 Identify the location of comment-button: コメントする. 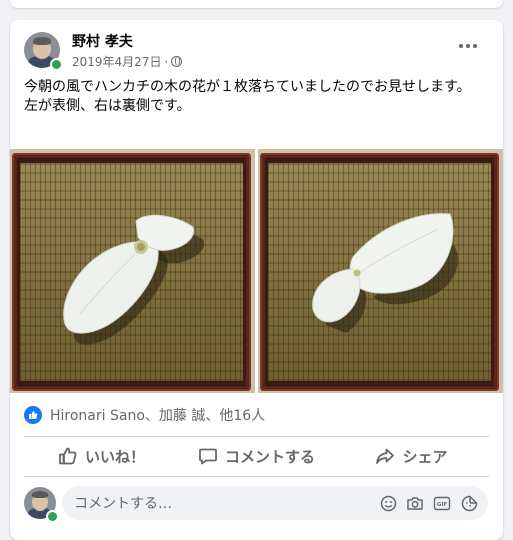
(256, 456).